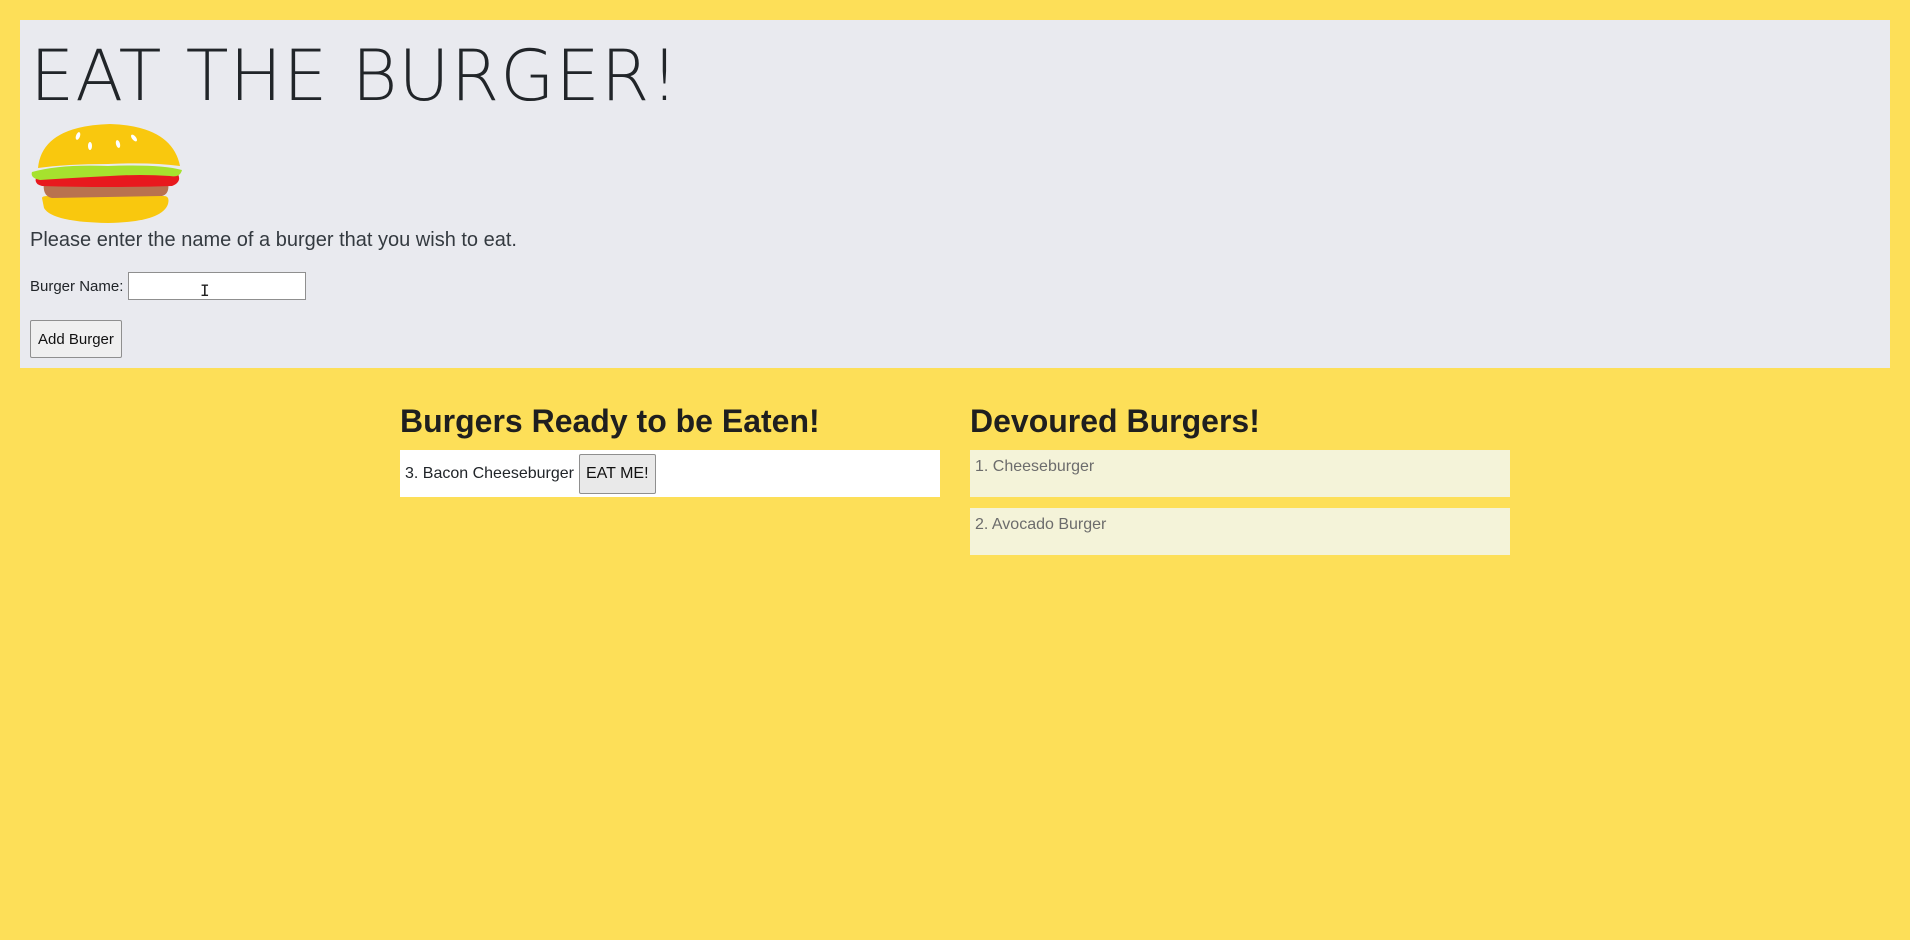 The width and height of the screenshot is (1910, 940). What do you see at coordinates (610, 421) in the screenshot?
I see `ready-burgers-heading: Burgers Ready to be Eaten!` at bounding box center [610, 421].